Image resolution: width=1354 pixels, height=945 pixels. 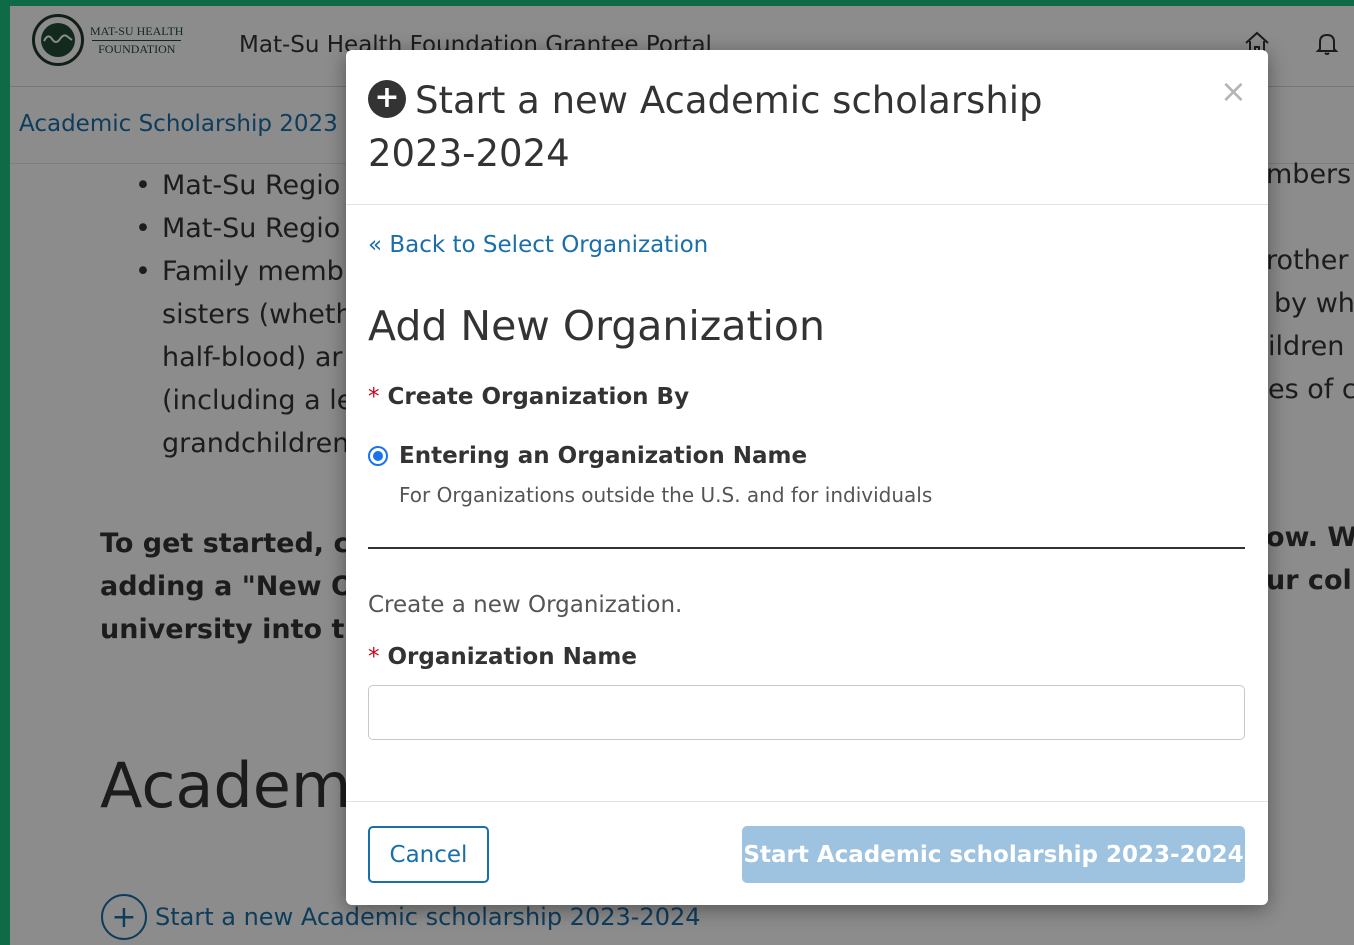 What do you see at coordinates (538, 245) in the screenshot?
I see `back-to-select-organization-link: « Back to Select Organization` at bounding box center [538, 245].